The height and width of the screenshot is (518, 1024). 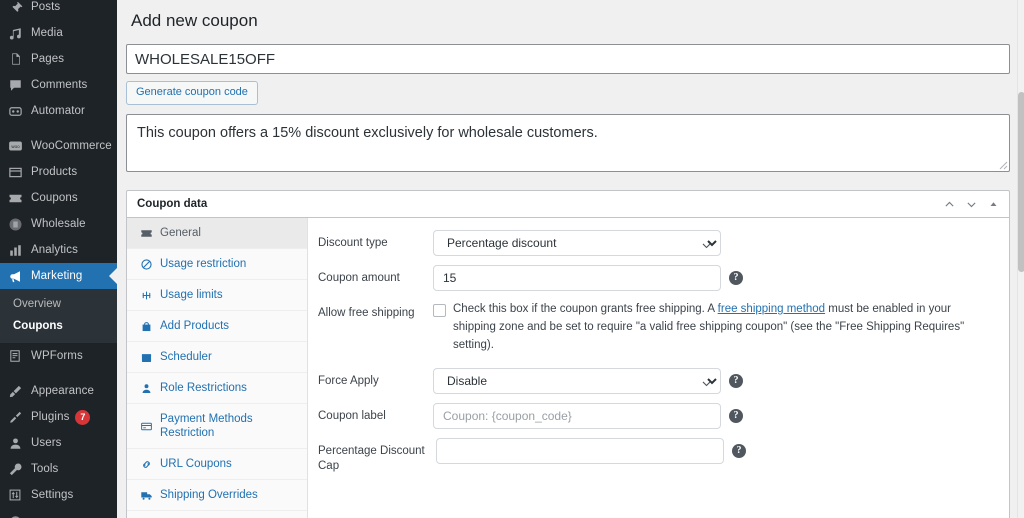 I want to click on sidebar-item-label: Pages, so click(x=48, y=59).